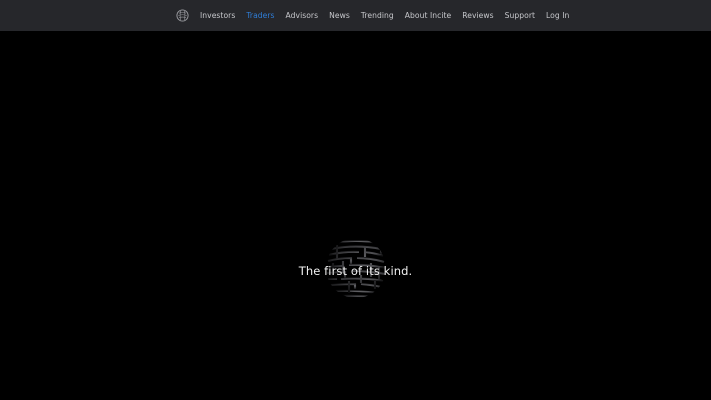 This screenshot has width=711, height=400. What do you see at coordinates (182, 15) in the screenshot?
I see `globe-icon` at bounding box center [182, 15].